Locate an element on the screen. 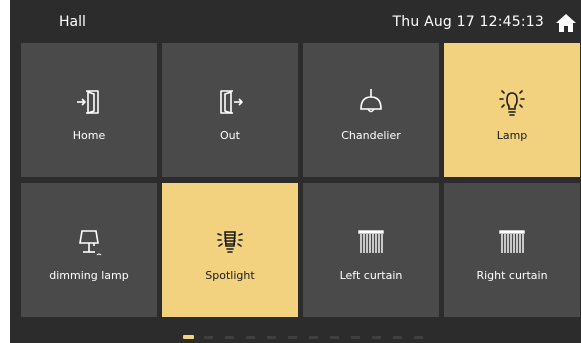 The image size is (581, 343). home-icon is located at coordinates (566, 23).